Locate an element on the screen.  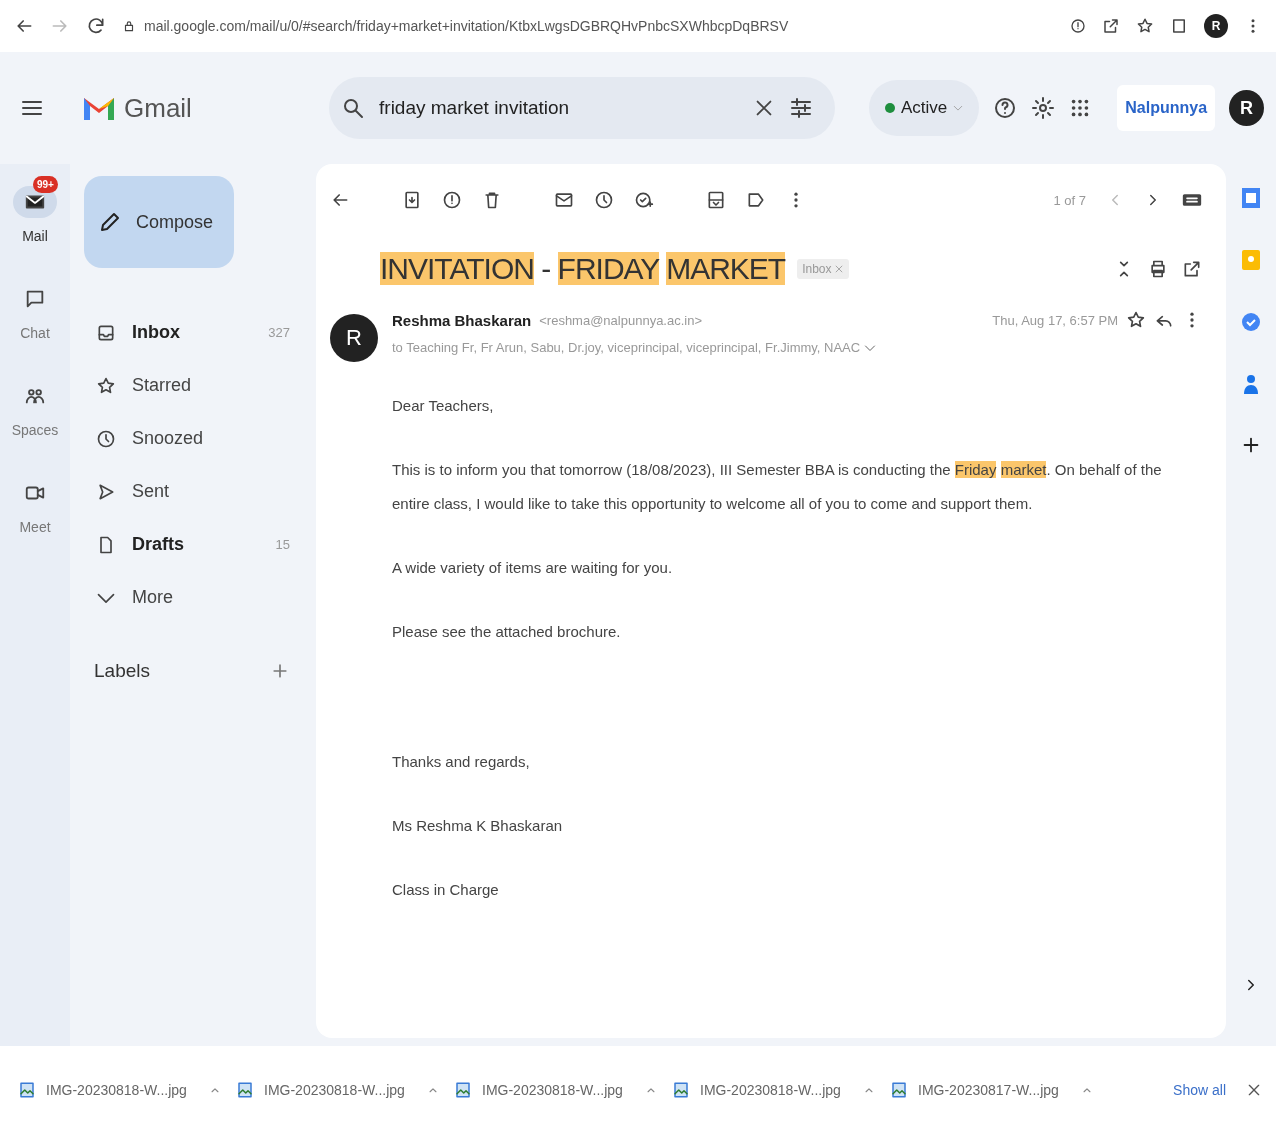
body-paragraph: Please see the attached brochure. is located at coordinates (507, 632).